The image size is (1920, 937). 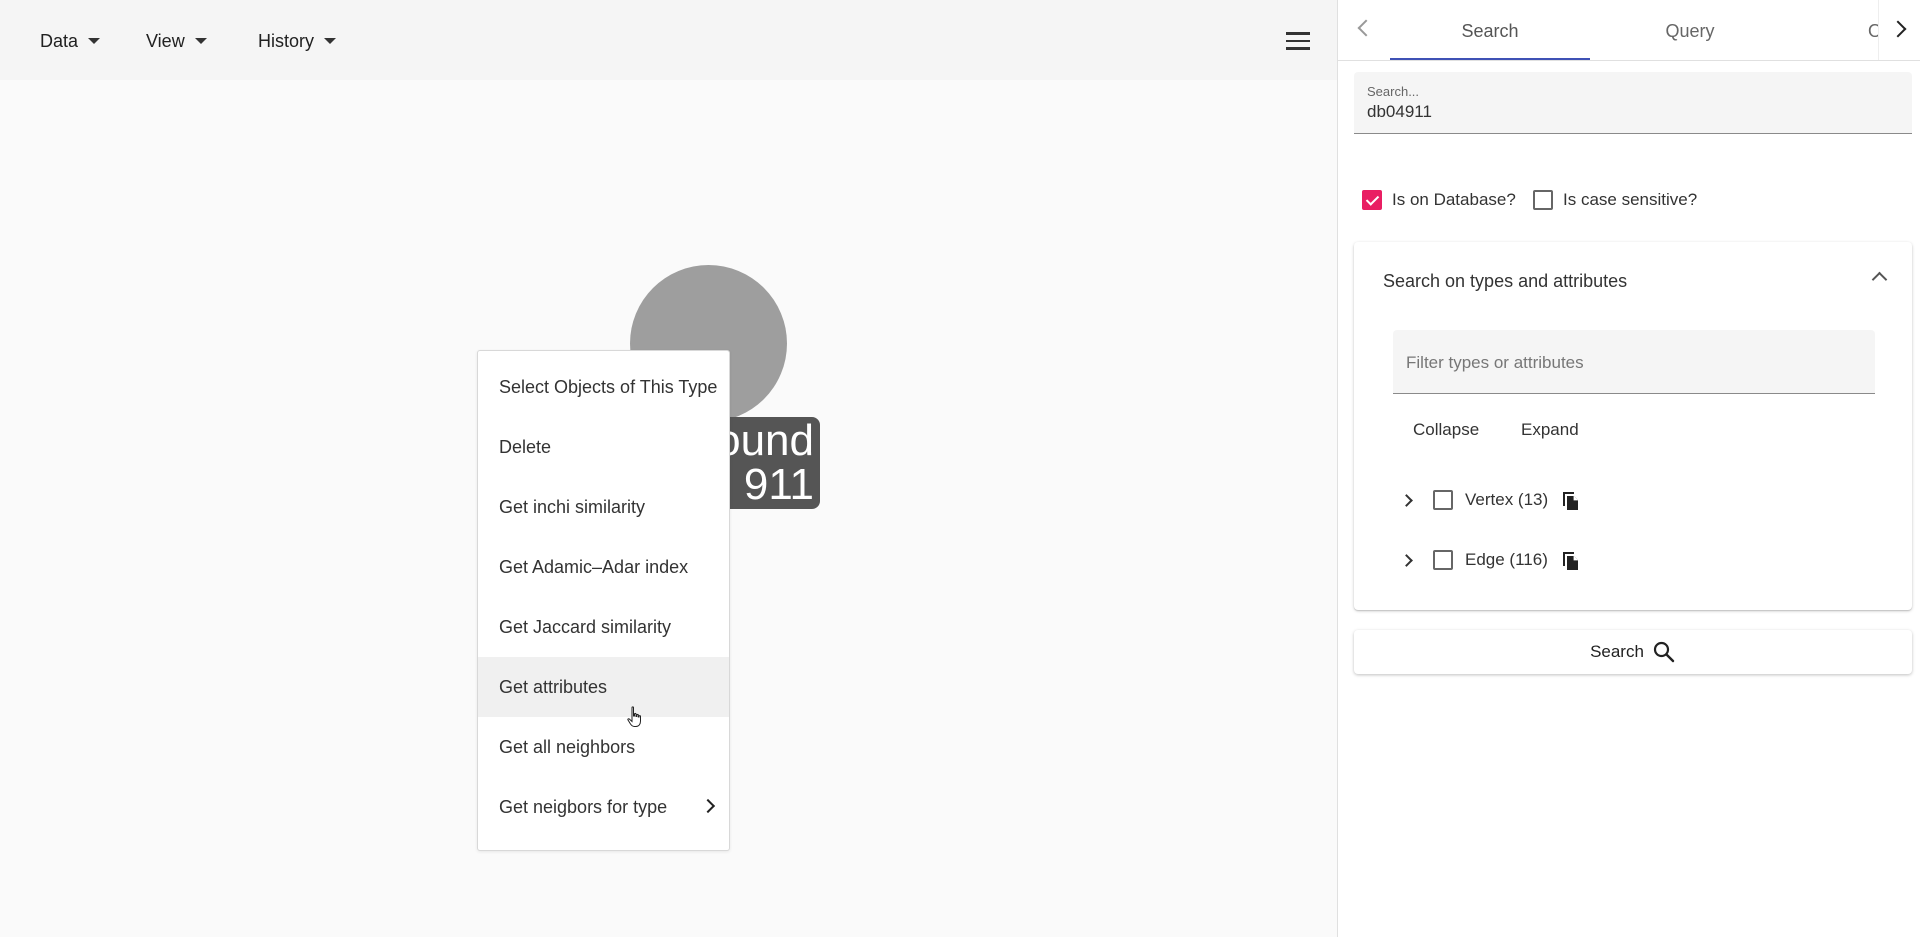 I want to click on checkbox-checked-icon, so click(x=1372, y=200).